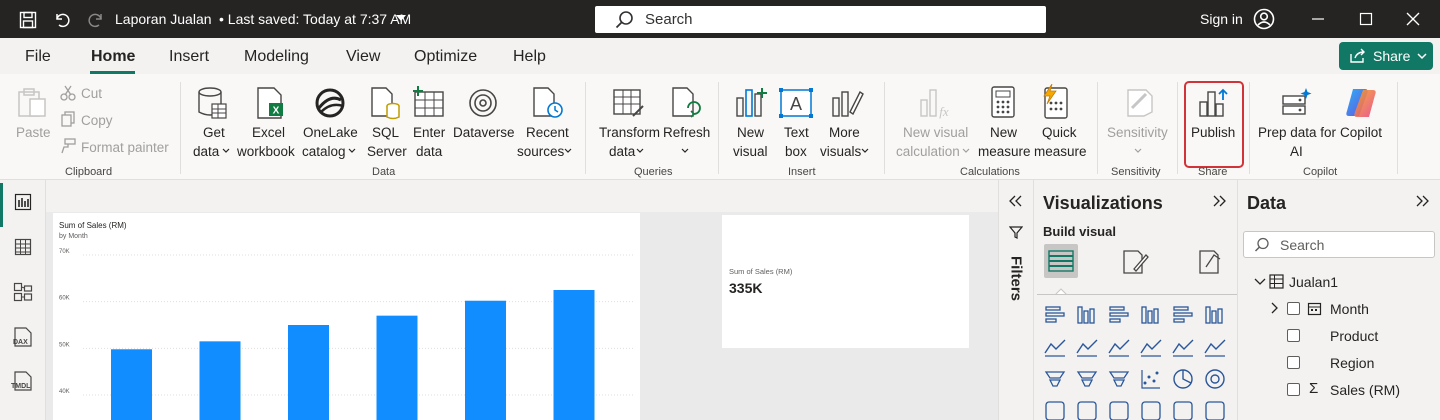  What do you see at coordinates (1260, 282) in the screenshot?
I see `chevron-down-icon` at bounding box center [1260, 282].